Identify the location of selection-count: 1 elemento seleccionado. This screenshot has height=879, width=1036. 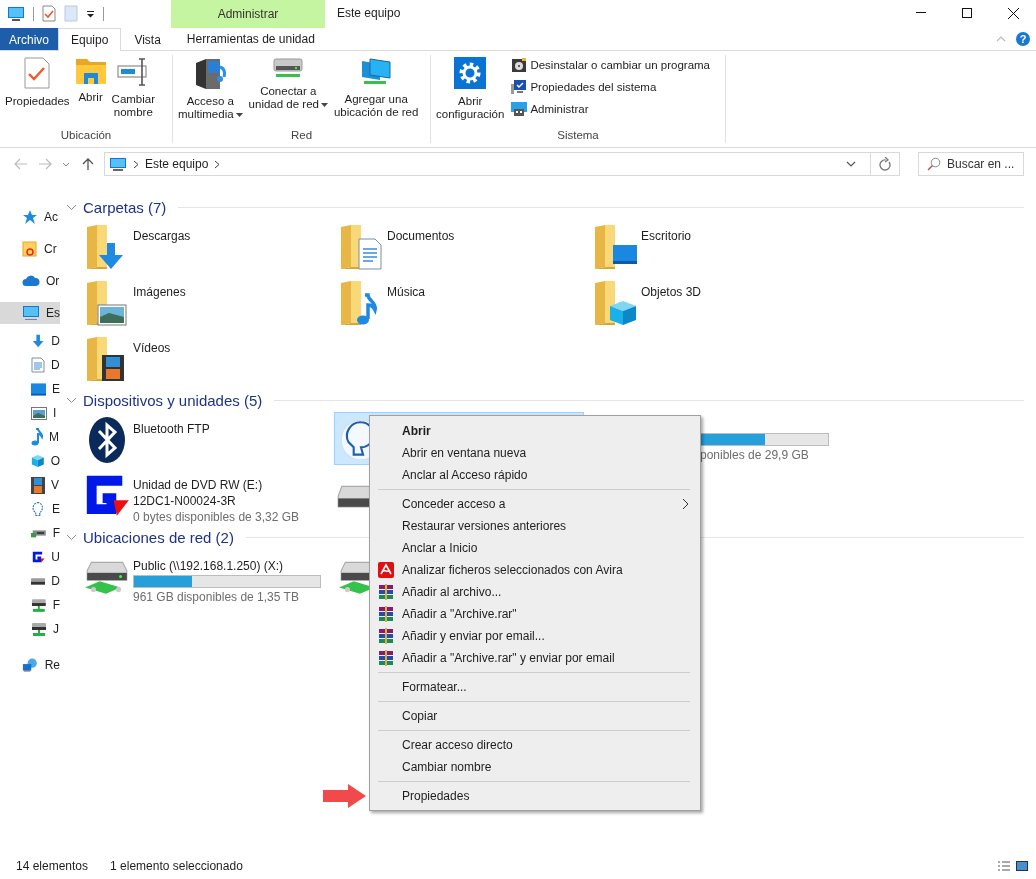
(176, 866).